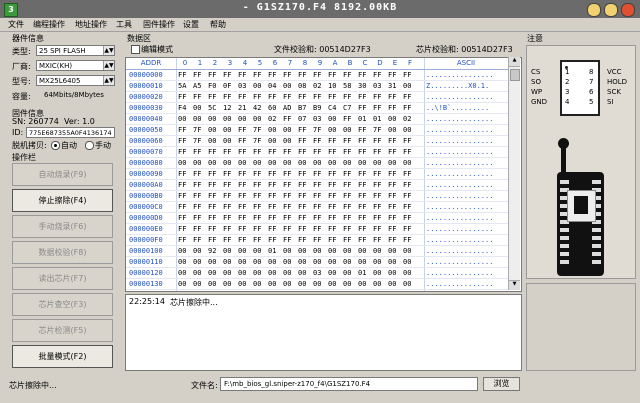 This screenshot has width=640, height=403. Describe the element at coordinates (55, 145) in the screenshot. I see `auto-radio` at that location.